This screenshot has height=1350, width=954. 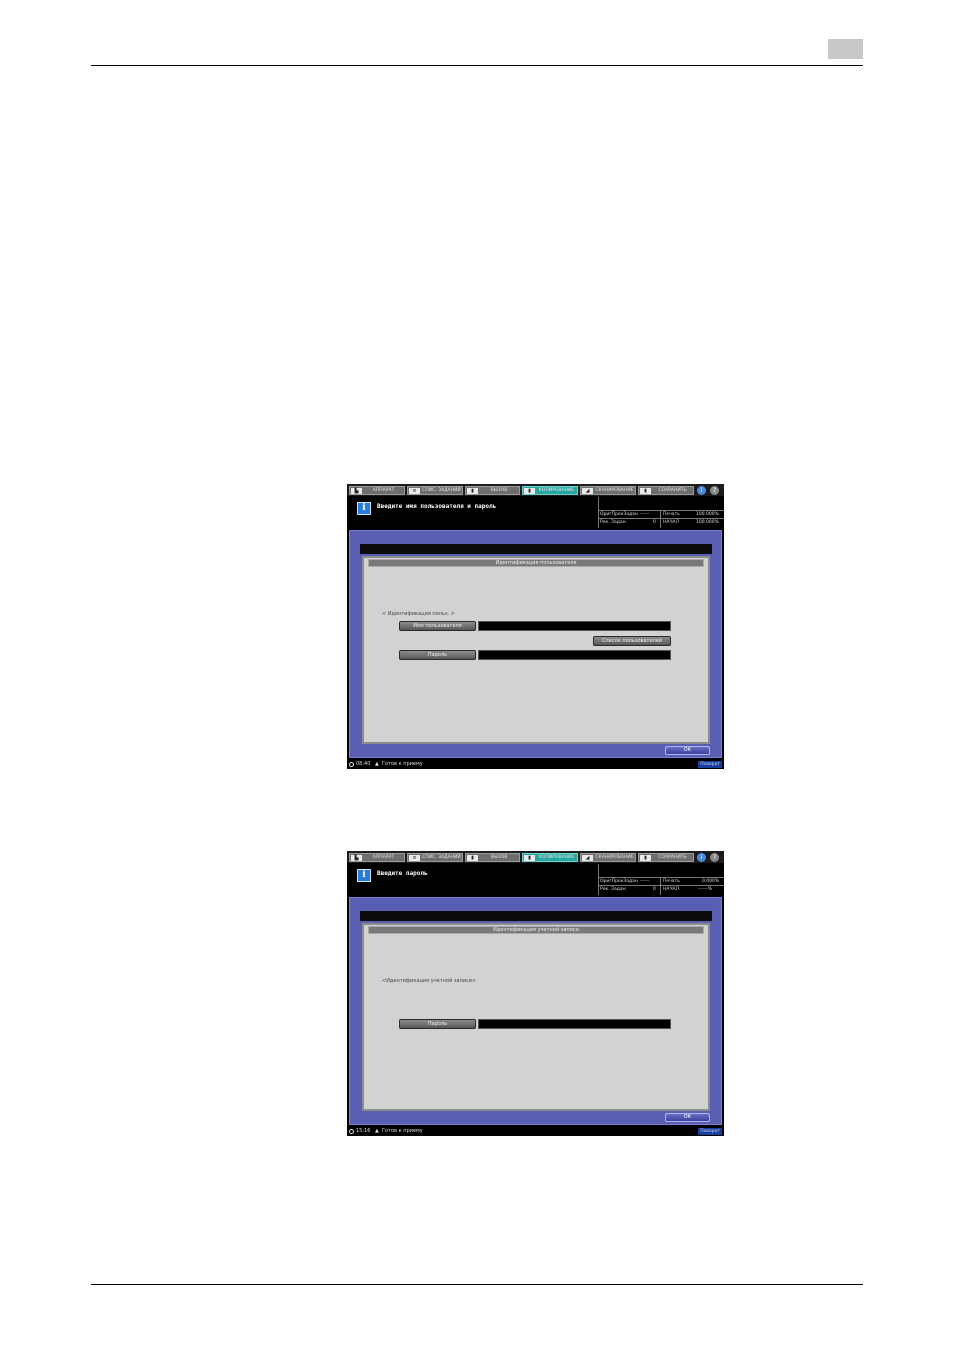 I want to click on message-area: i Введите имя пользователя и пароль, so click(x=472, y=512).